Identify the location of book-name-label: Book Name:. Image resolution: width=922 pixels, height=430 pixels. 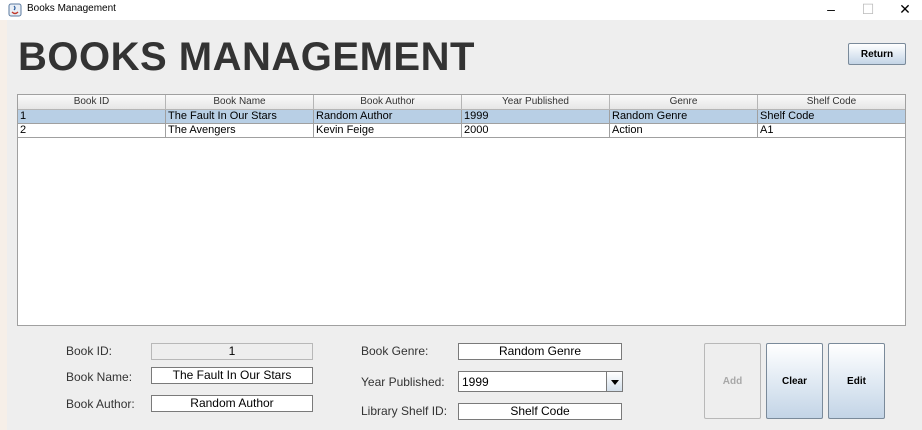
(99, 377).